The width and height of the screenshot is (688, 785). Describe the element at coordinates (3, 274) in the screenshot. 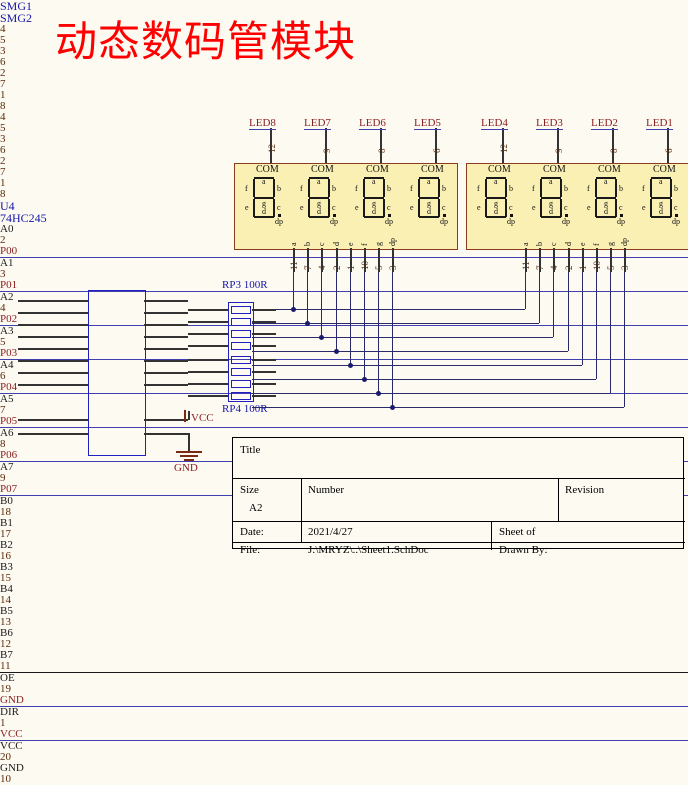

I see `ic-pin-number: 3` at that location.